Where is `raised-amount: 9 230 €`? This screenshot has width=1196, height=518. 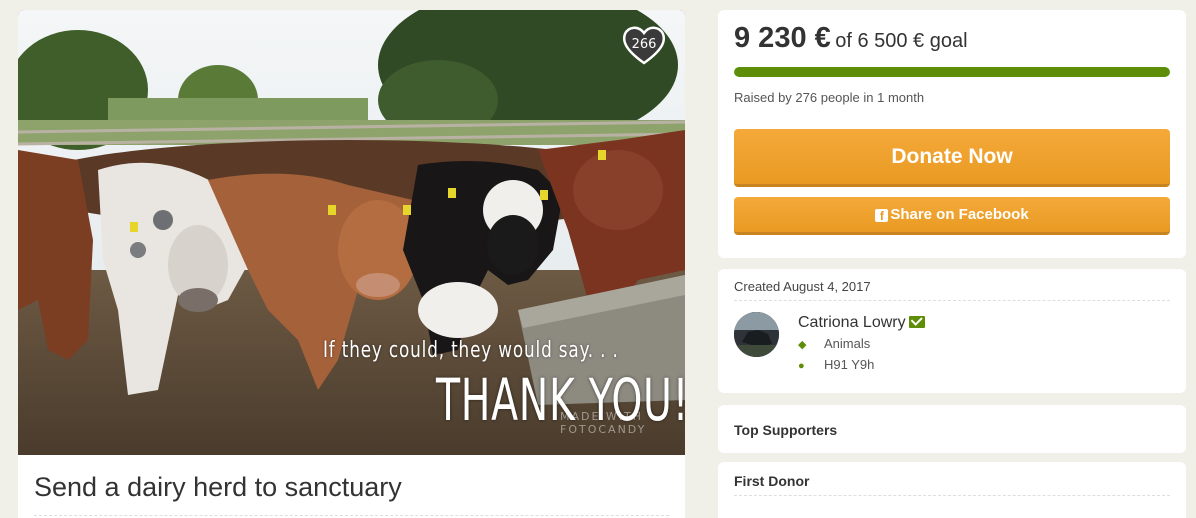 raised-amount: 9 230 € is located at coordinates (782, 38).